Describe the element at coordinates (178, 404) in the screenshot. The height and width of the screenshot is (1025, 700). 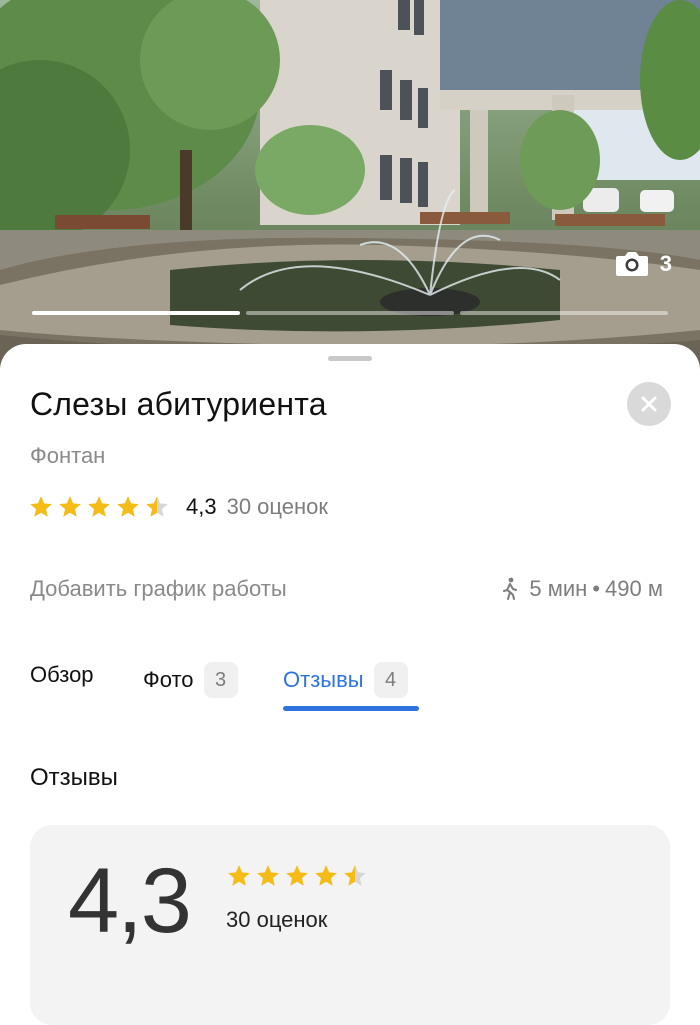
I see `place-title: Слезы абитуриента` at that location.